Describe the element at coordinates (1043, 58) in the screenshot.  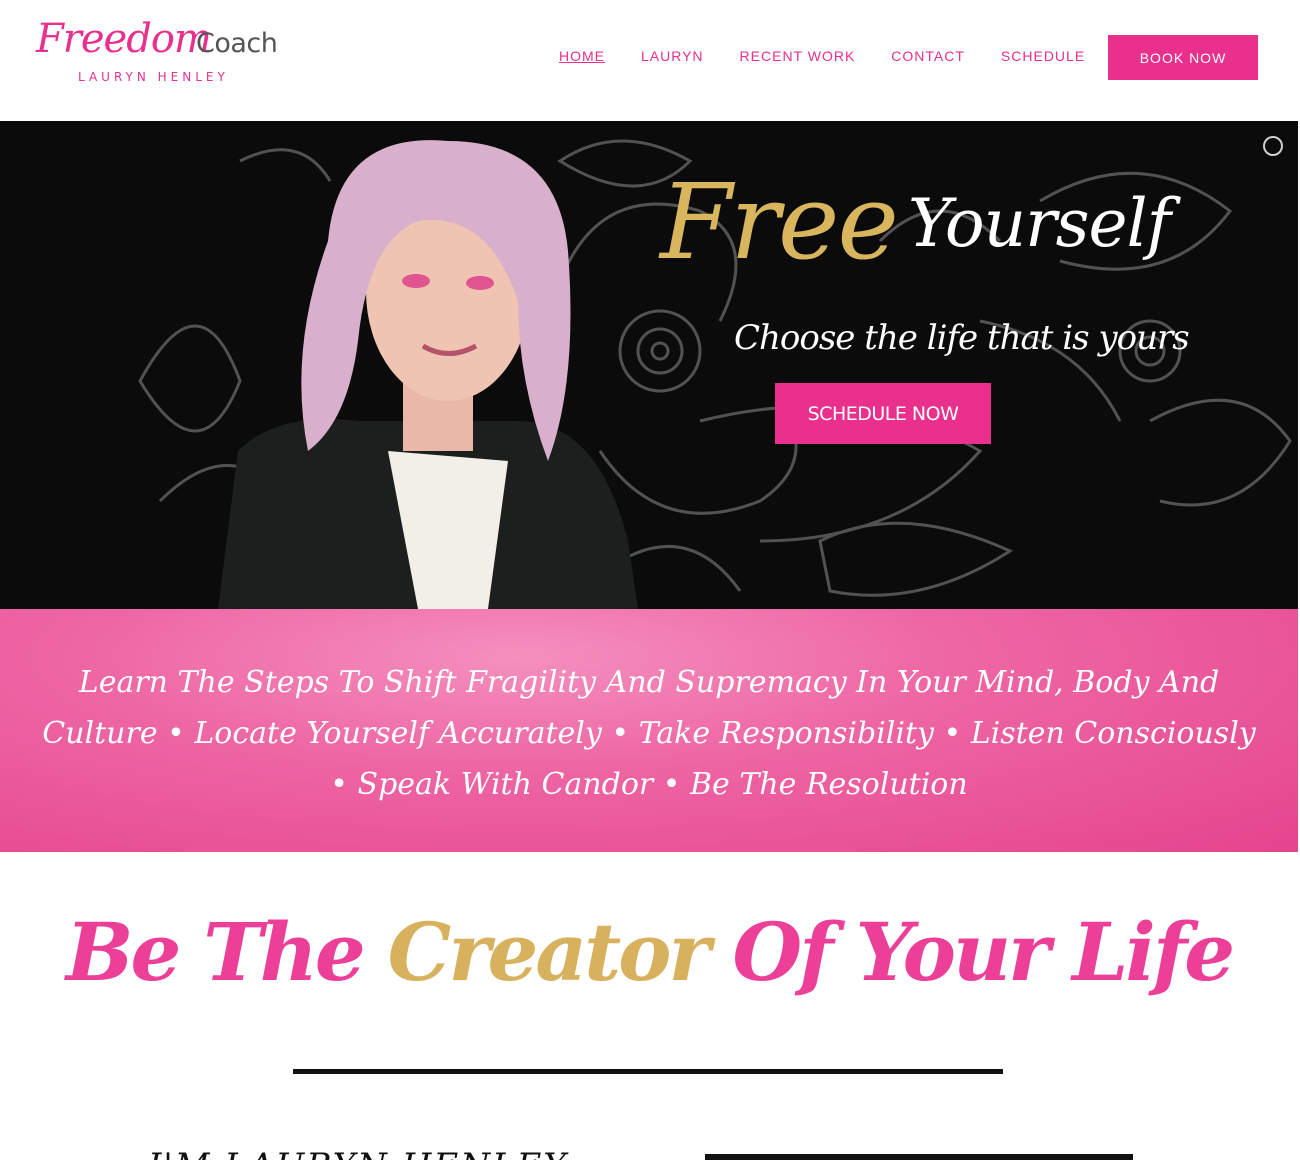
I see `nav-schedule: SCHEDULE` at that location.